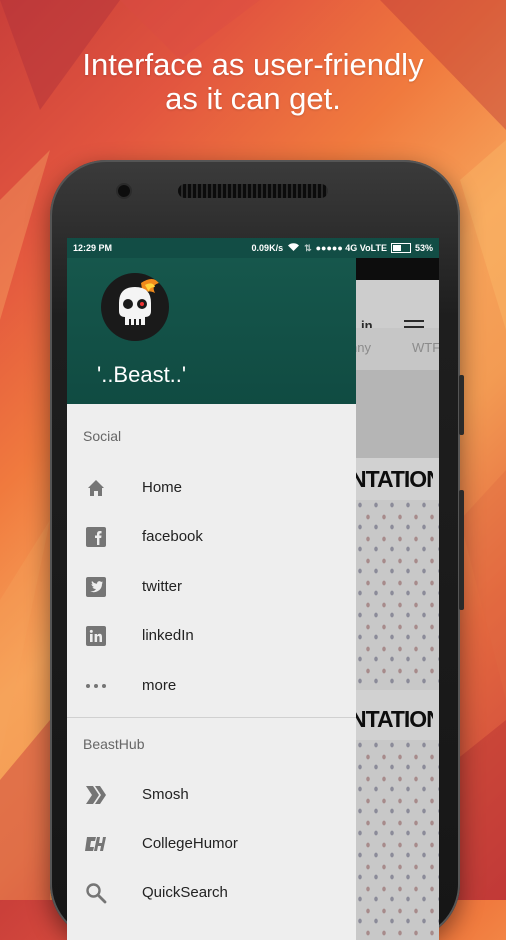  What do you see at coordinates (96, 893) in the screenshot?
I see `search-icon` at bounding box center [96, 893].